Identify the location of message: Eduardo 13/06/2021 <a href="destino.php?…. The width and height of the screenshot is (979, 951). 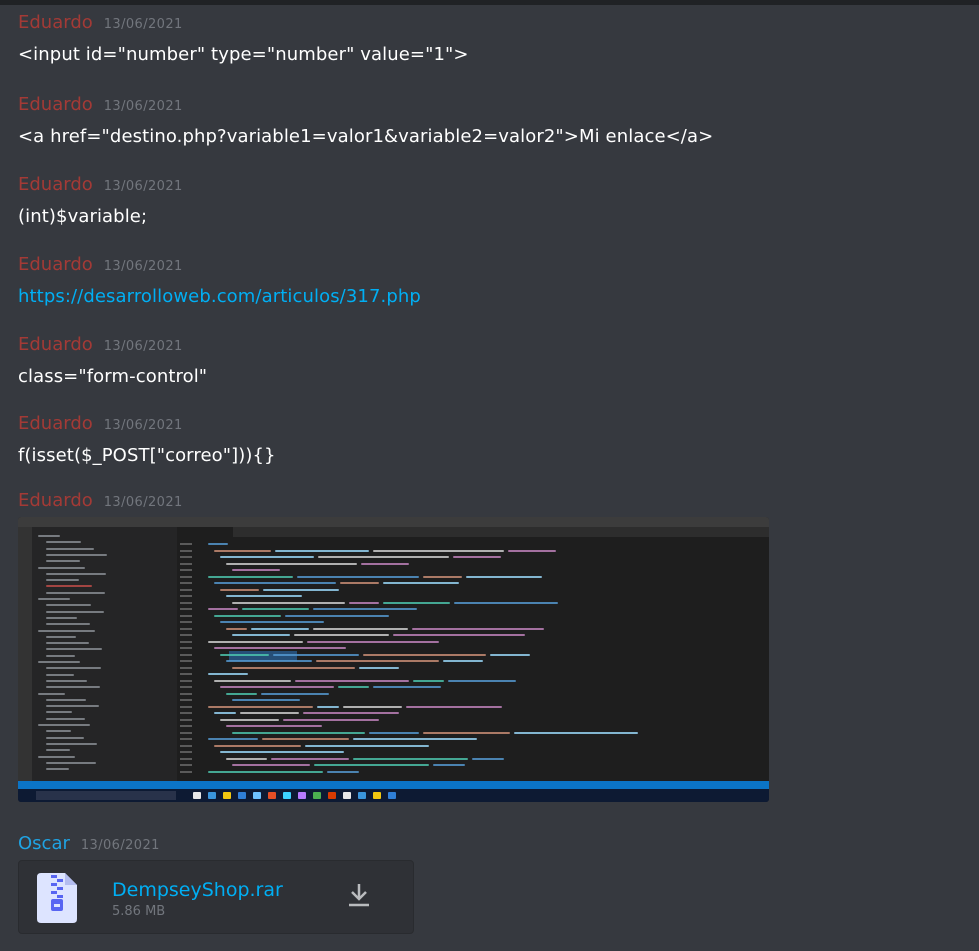
(365, 121).